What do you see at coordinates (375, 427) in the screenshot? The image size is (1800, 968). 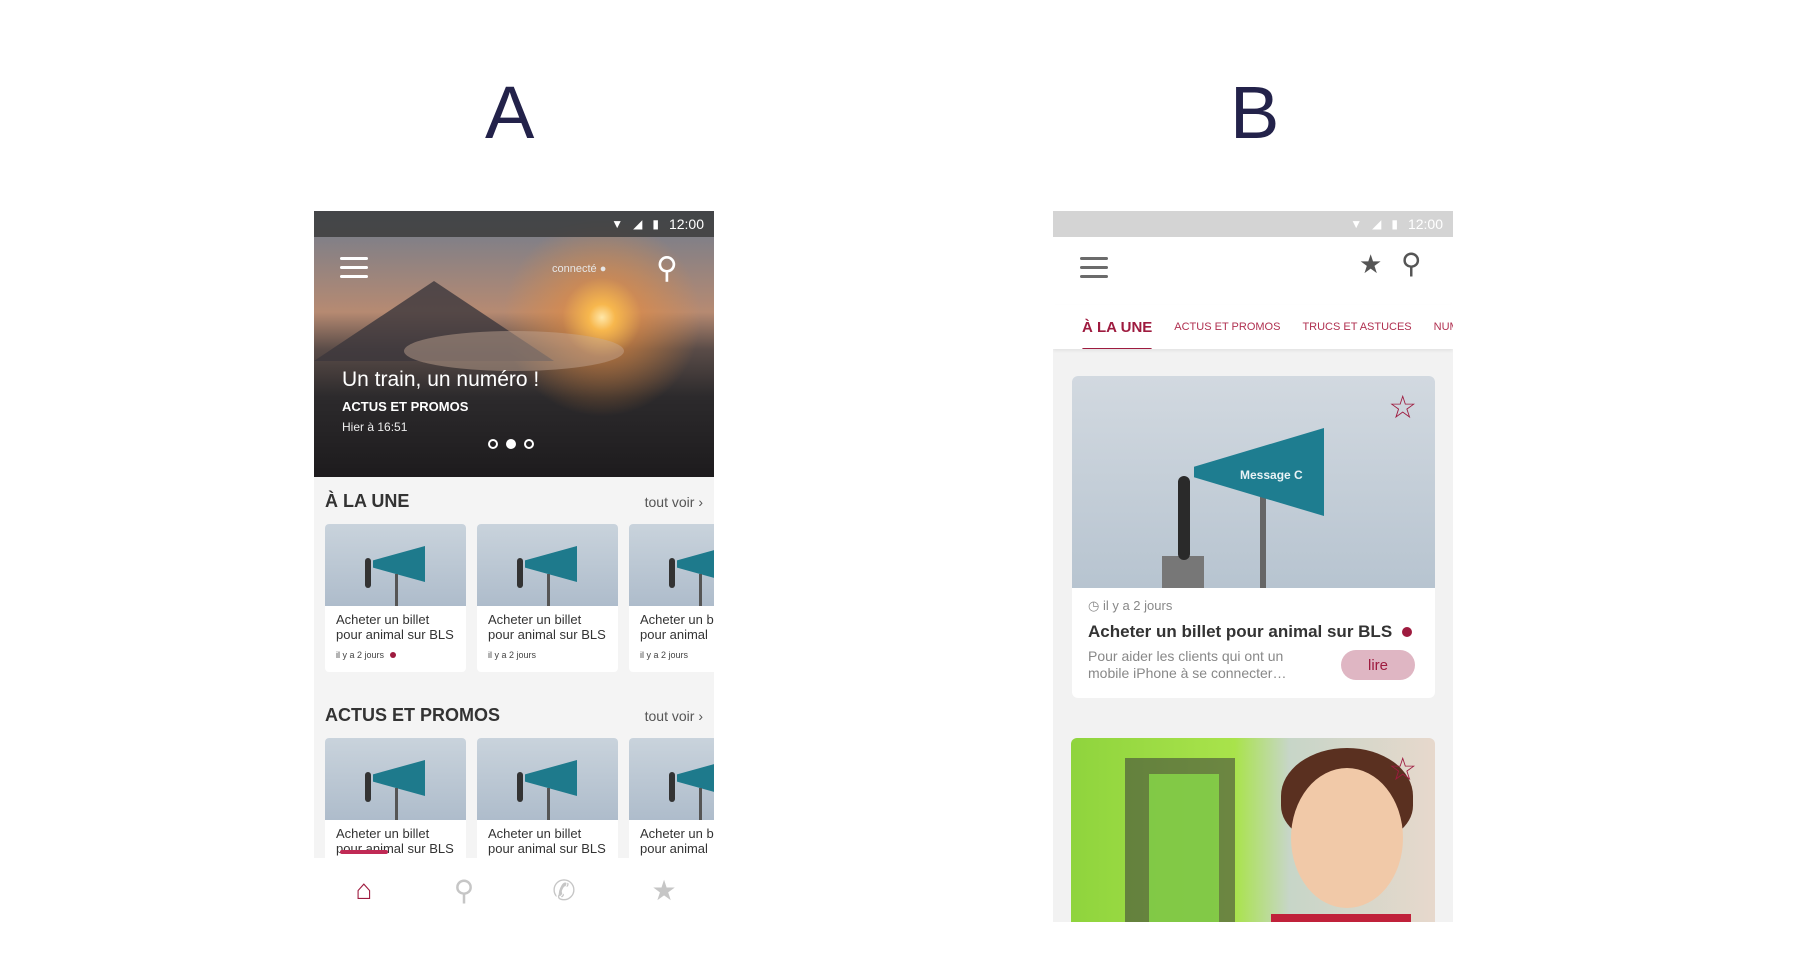 I see `hero-time: Hier à 16:51` at bounding box center [375, 427].